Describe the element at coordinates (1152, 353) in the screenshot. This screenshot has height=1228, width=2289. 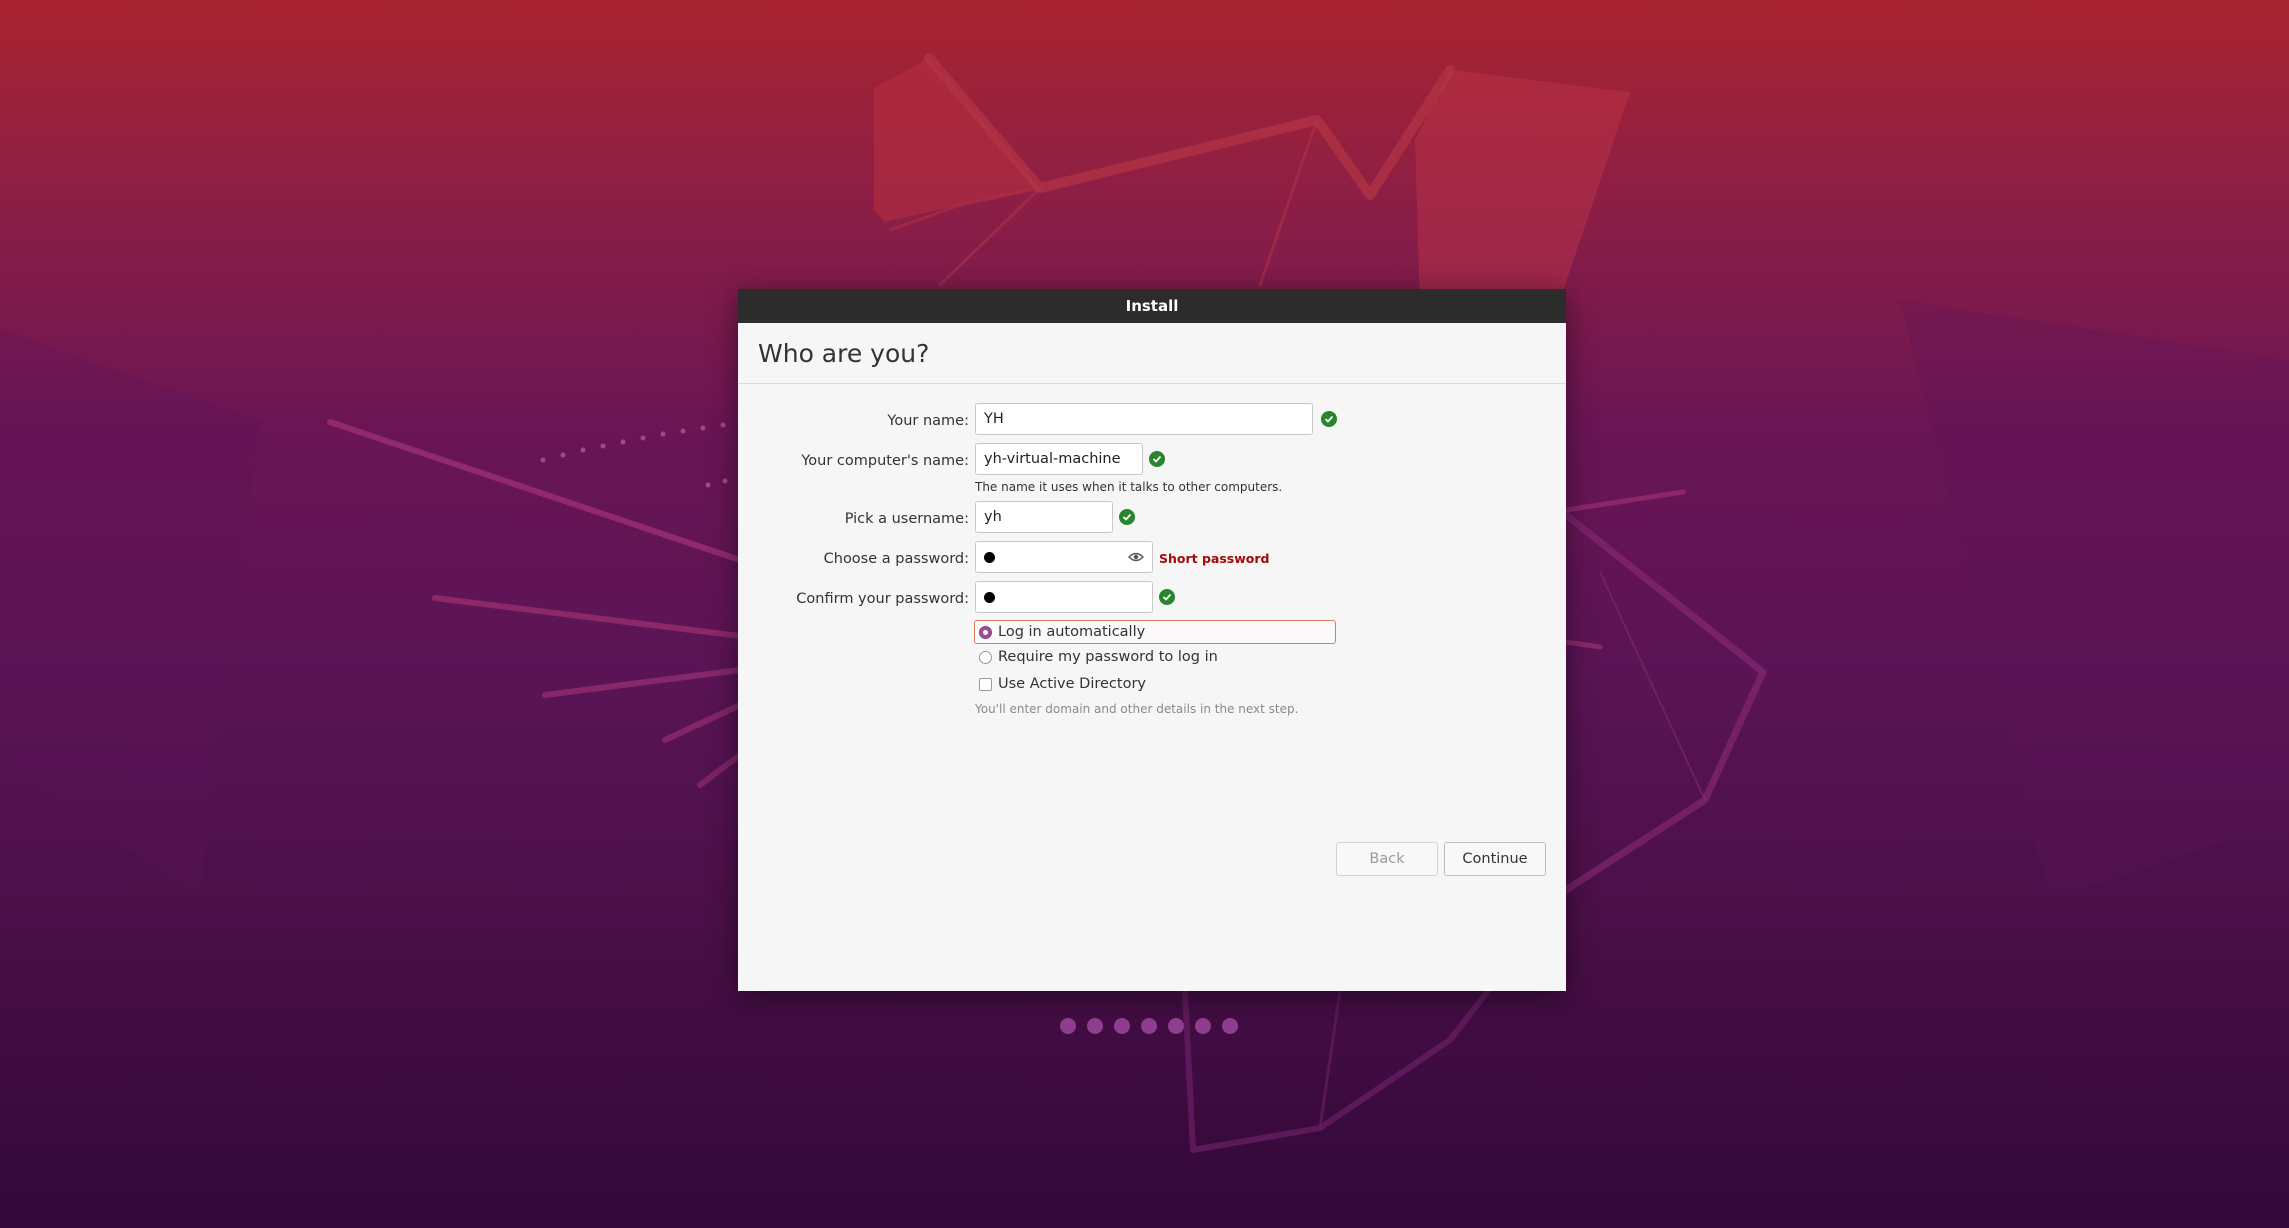
I see `page-header: Who are you?` at that location.